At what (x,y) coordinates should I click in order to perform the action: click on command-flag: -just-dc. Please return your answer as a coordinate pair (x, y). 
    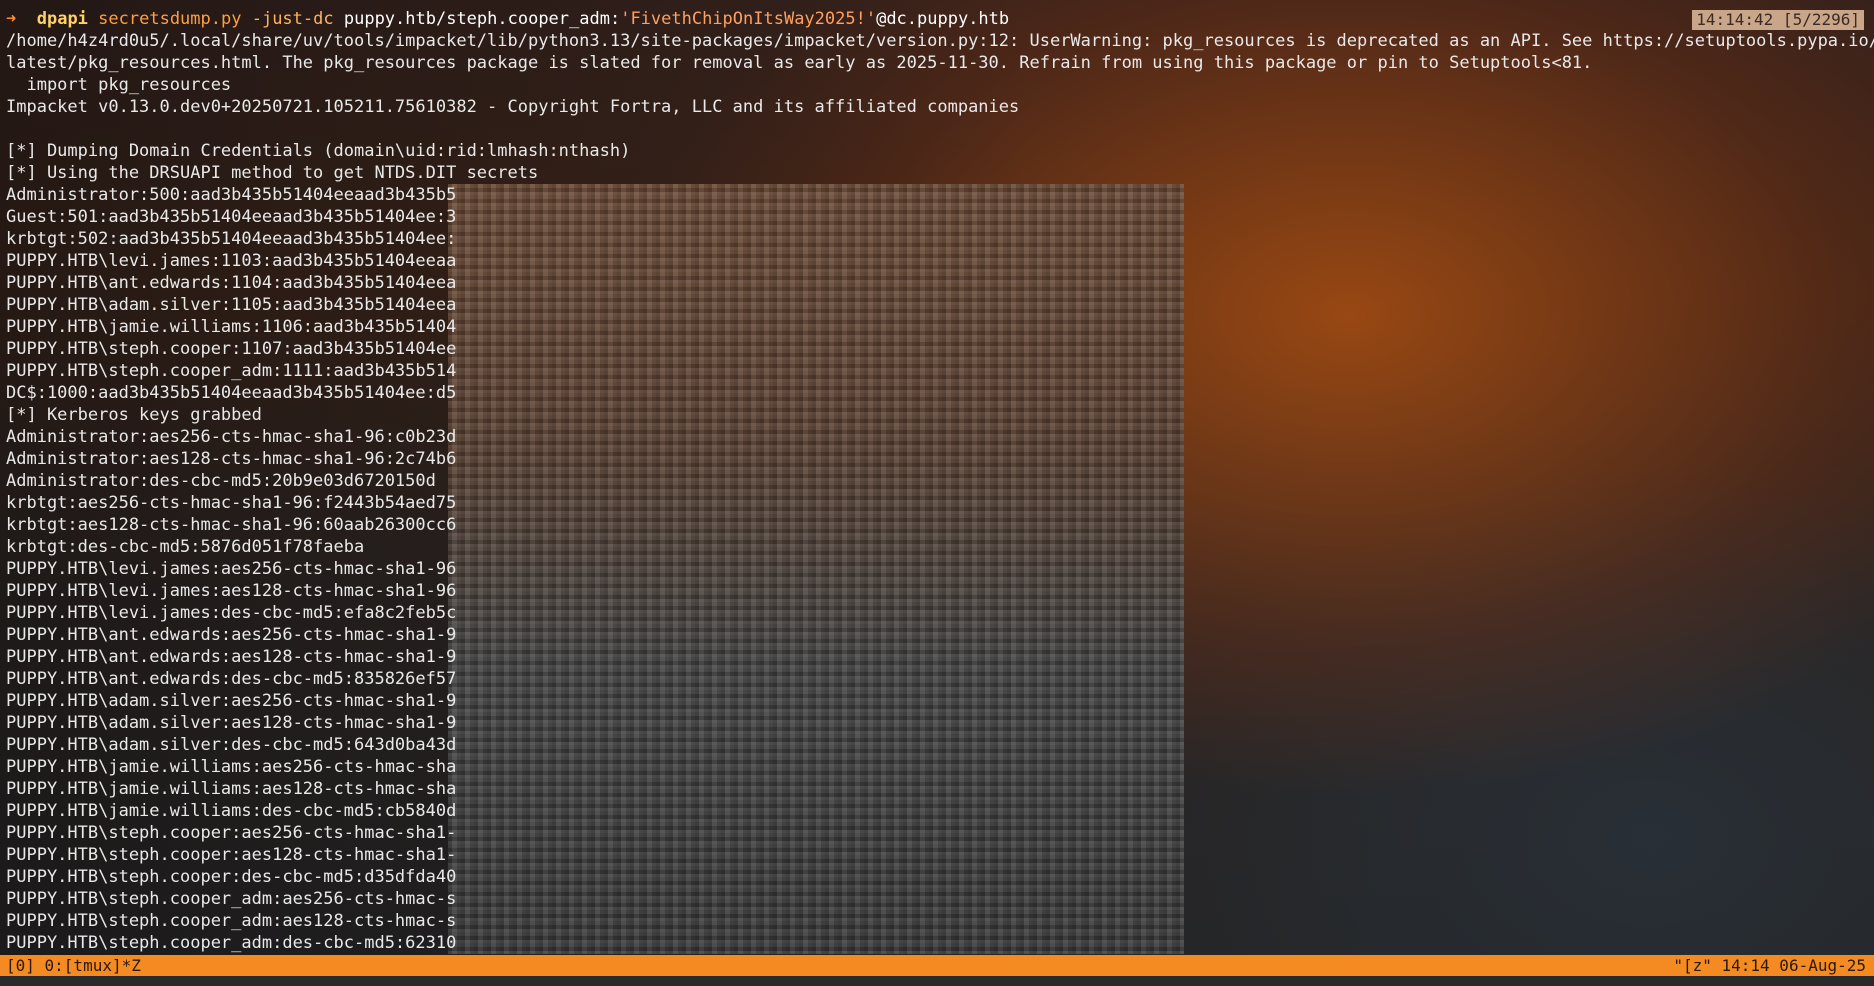
    Looking at the image, I should click on (292, 19).